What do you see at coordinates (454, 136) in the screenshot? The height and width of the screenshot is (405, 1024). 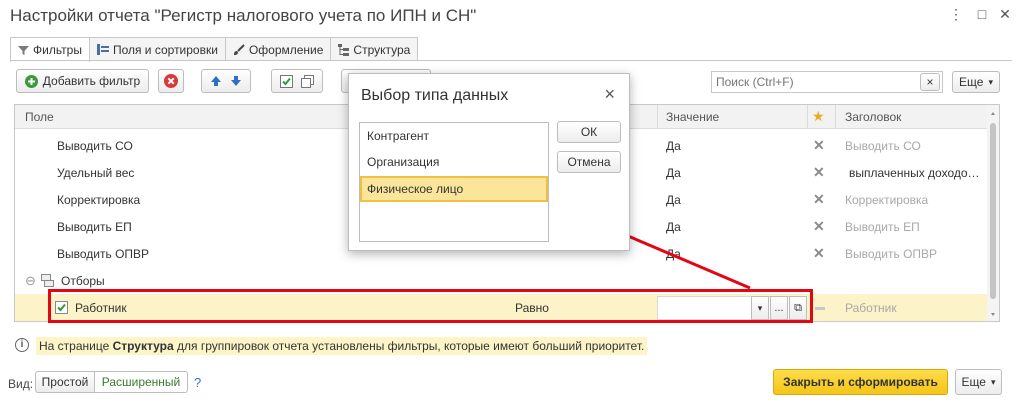 I see `list-item-counterparty: Контрагент` at bounding box center [454, 136].